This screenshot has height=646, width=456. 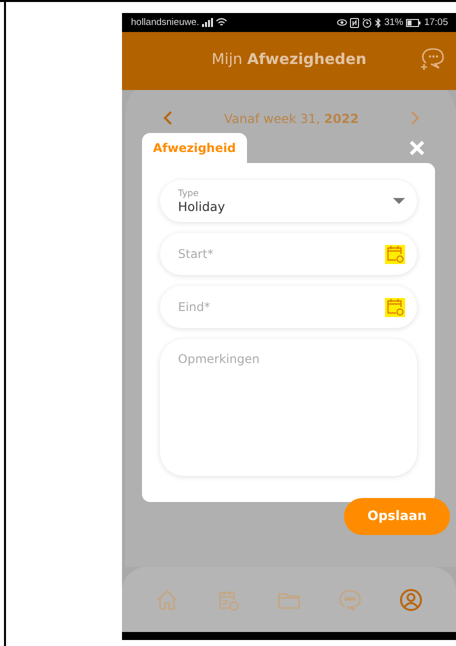 I want to click on eye-icon, so click(x=342, y=22).